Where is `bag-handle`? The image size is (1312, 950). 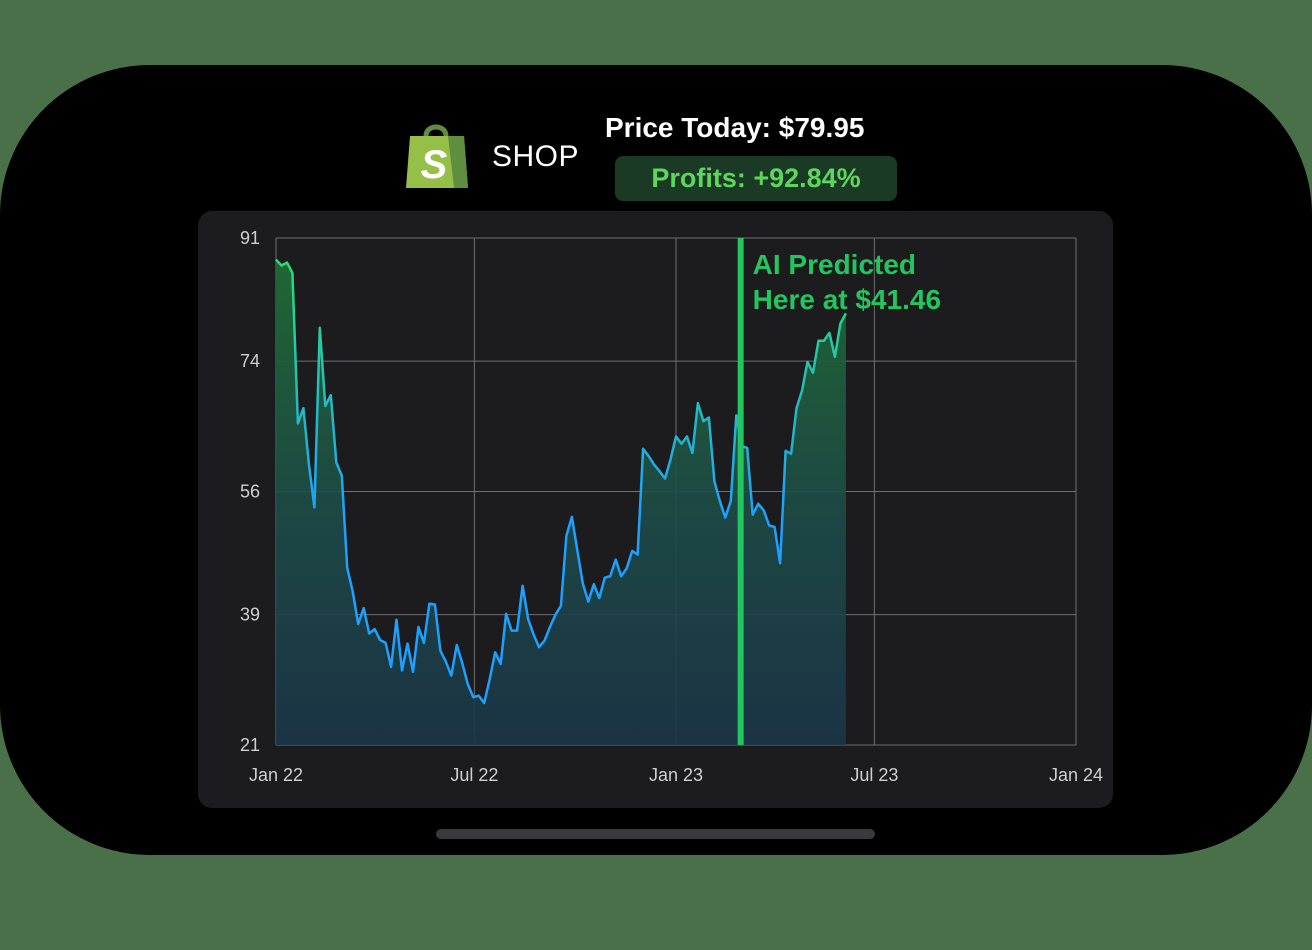 bag-handle is located at coordinates (436, 130).